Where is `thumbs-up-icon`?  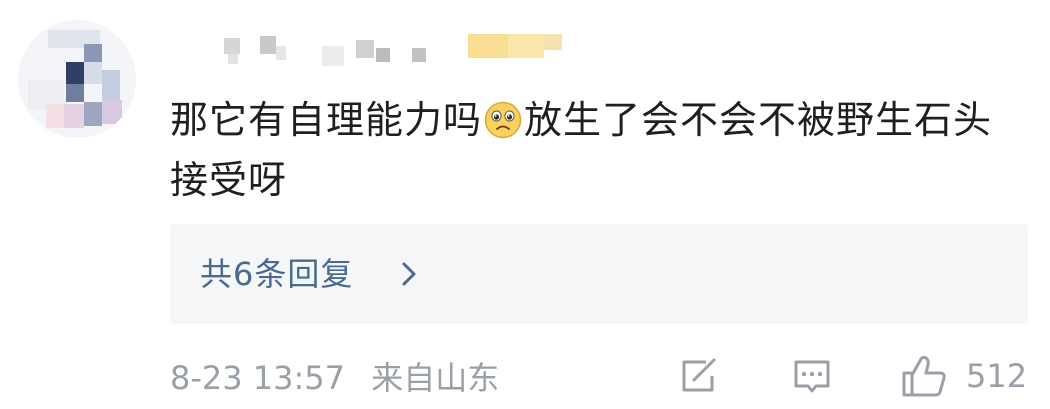
thumbs-up-icon is located at coordinates (924, 376).